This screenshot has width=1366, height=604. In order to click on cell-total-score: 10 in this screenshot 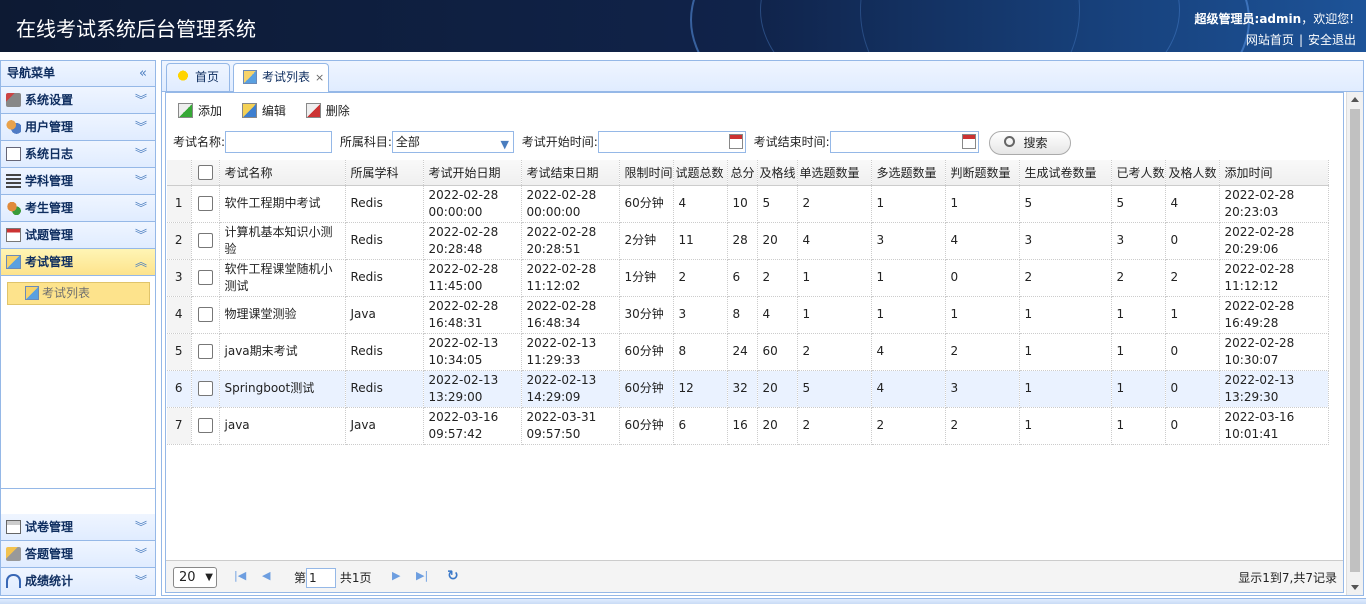, I will do `click(742, 204)`.